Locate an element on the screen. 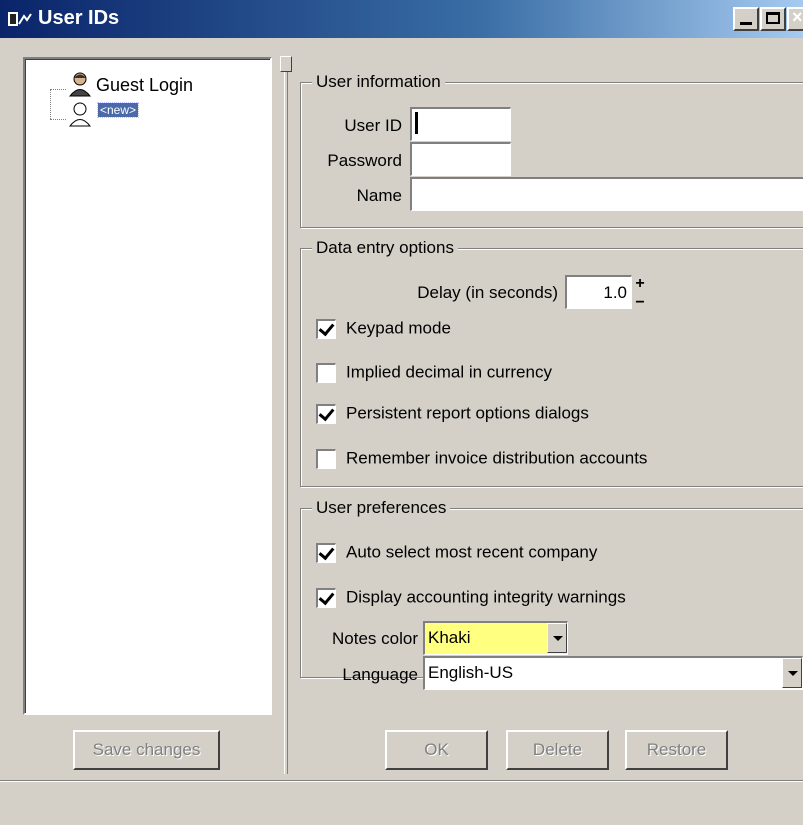  tree-item-new: <new> is located at coordinates (118, 110).